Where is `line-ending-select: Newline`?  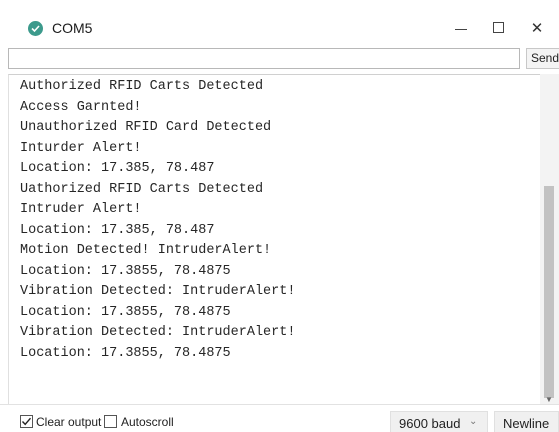 line-ending-select: Newline is located at coordinates (526, 421).